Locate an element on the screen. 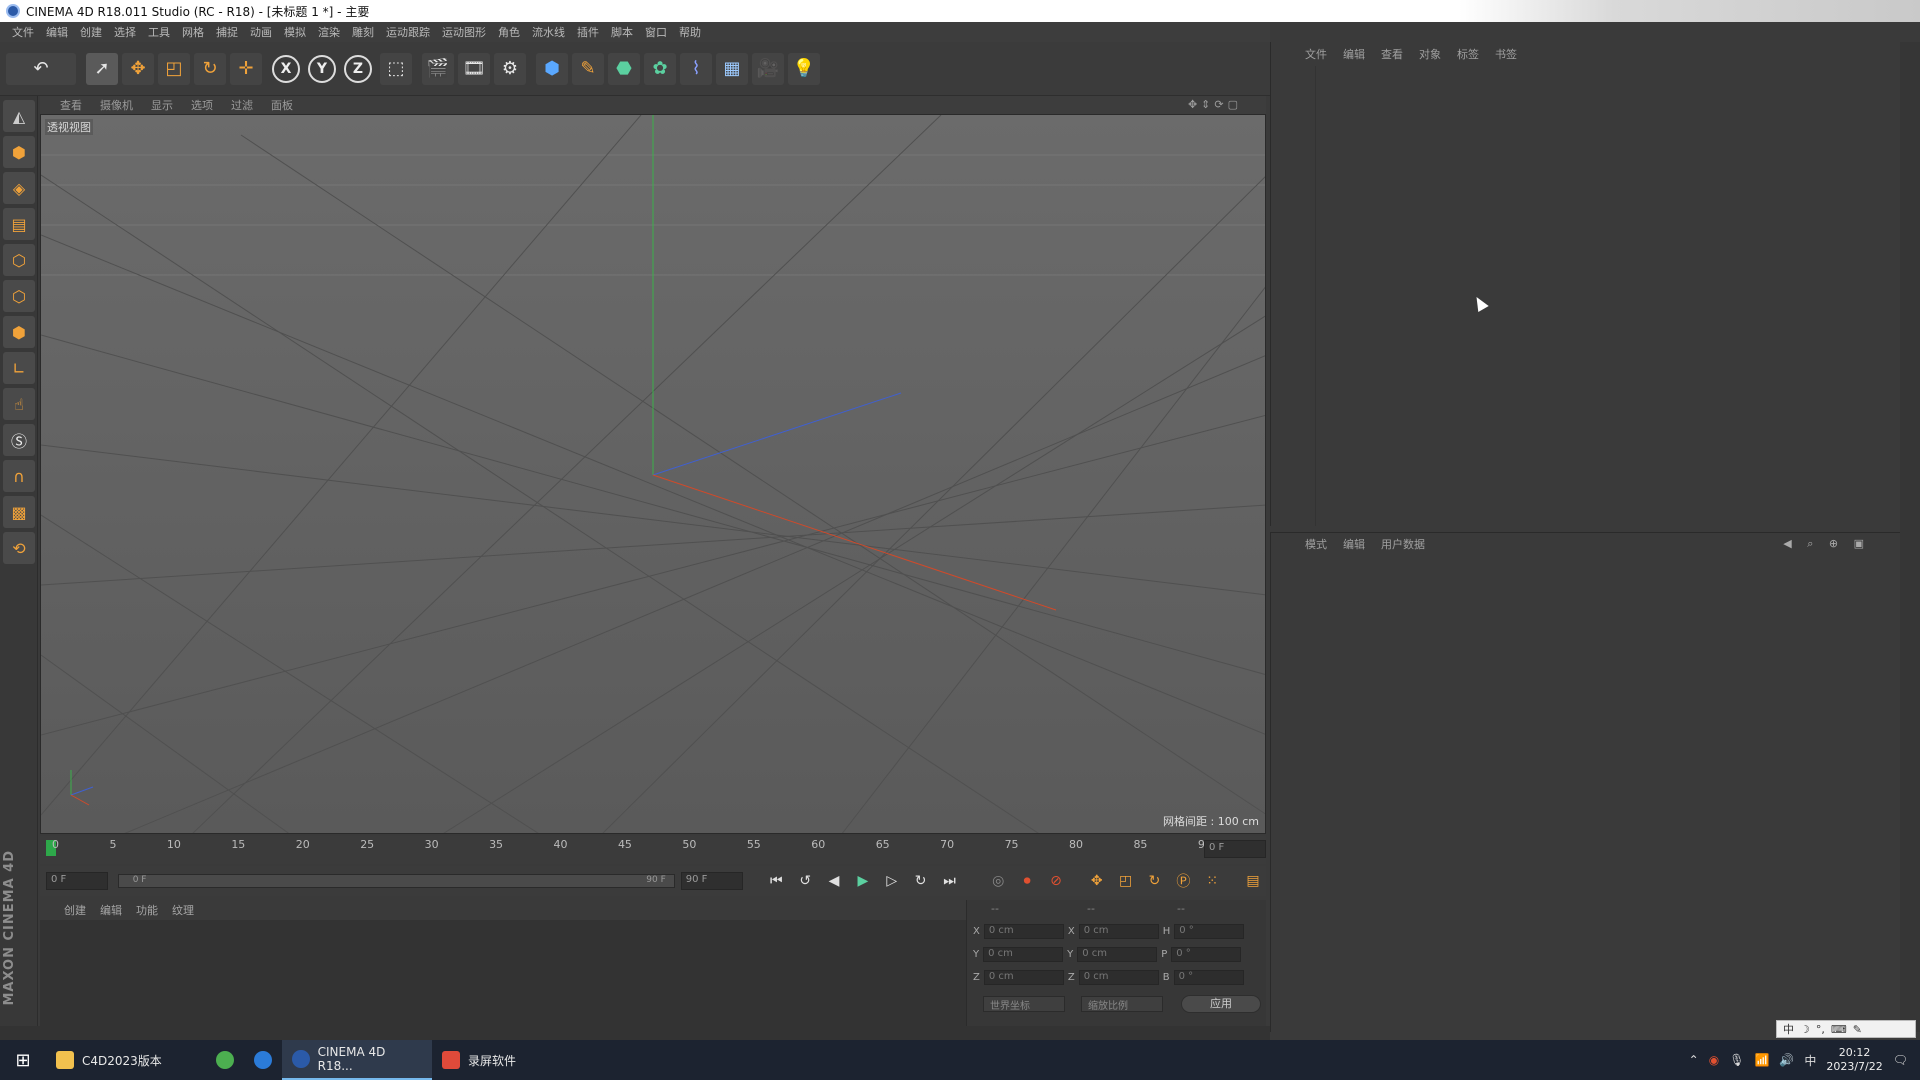  ime-punct-icon: °, is located at coordinates (1820, 1029).